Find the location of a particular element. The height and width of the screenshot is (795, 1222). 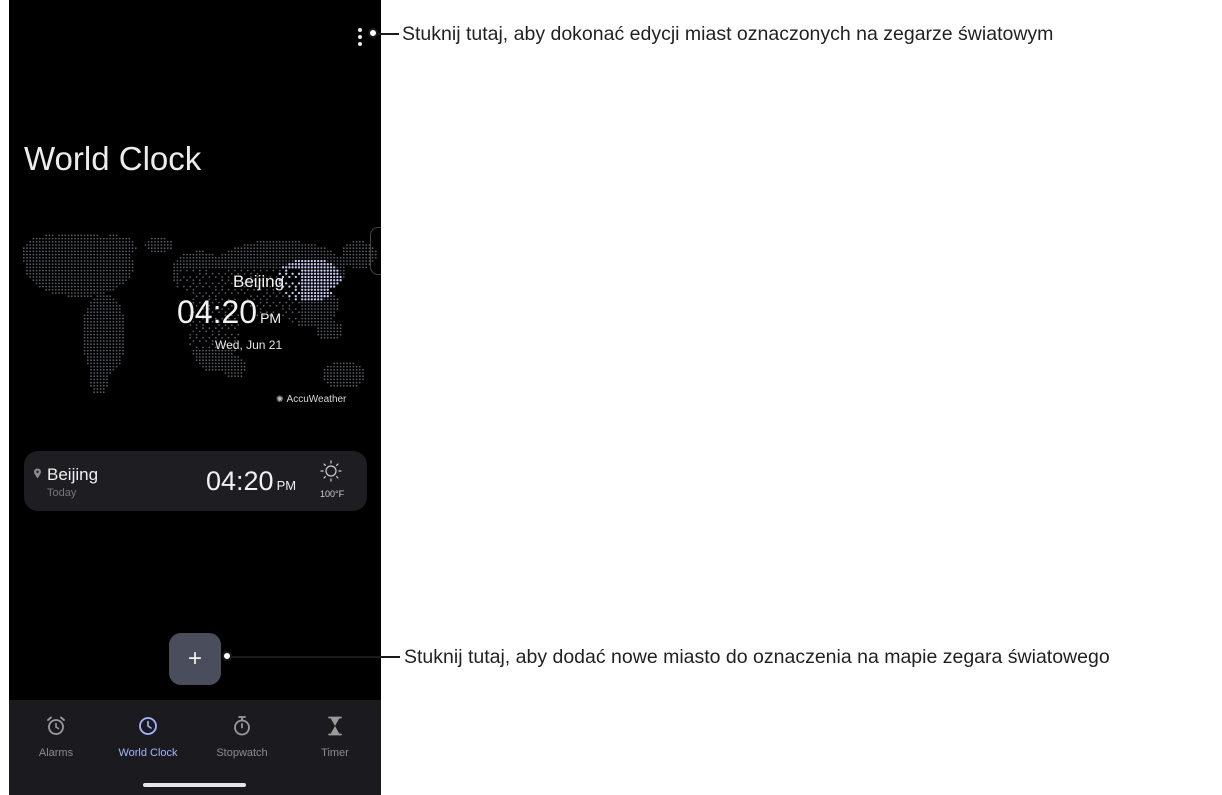

home-indicator is located at coordinates (194, 785).